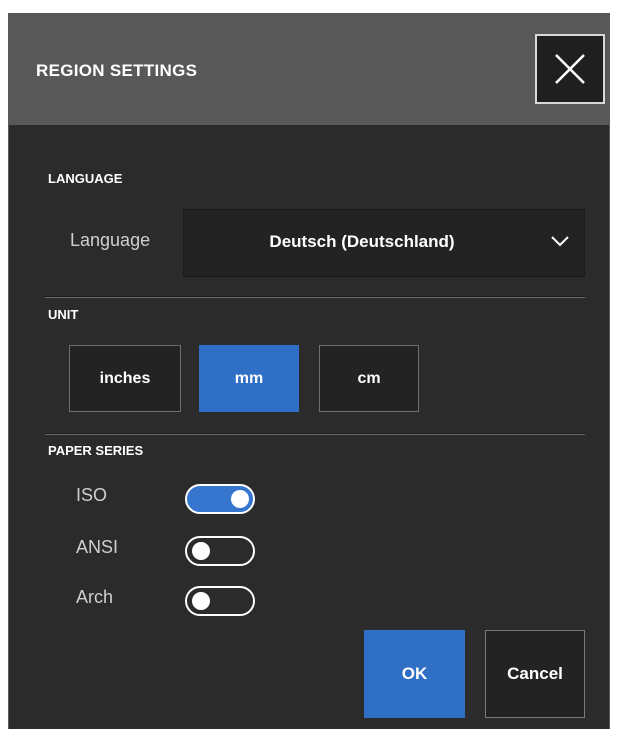  I want to click on toggle-label-arch: Arch, so click(95, 597).